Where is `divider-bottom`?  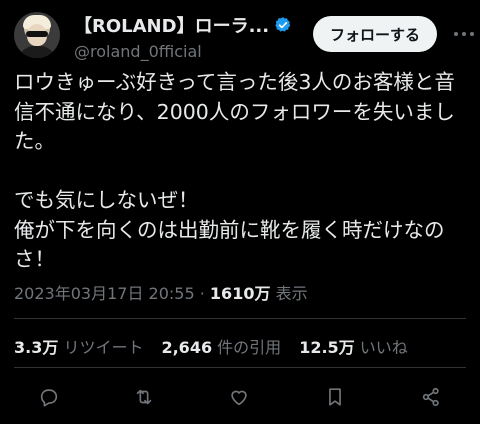
divider-bottom is located at coordinates (240, 367).